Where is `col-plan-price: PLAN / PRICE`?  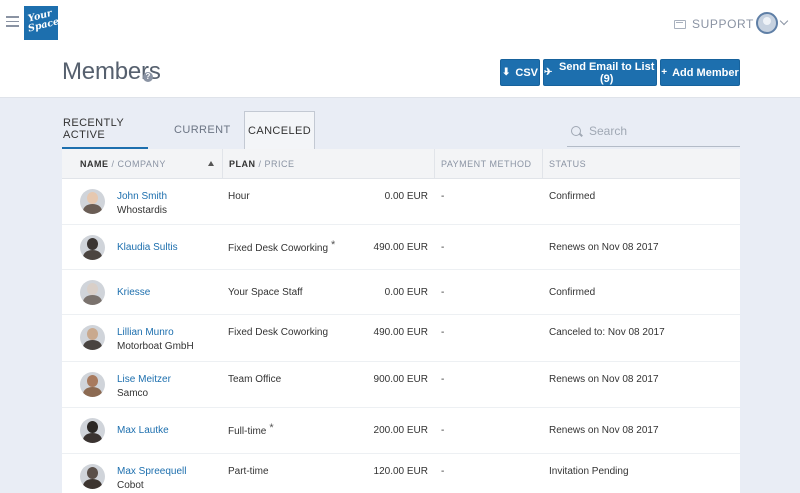
col-plan-price: PLAN / PRICE is located at coordinates (258, 164).